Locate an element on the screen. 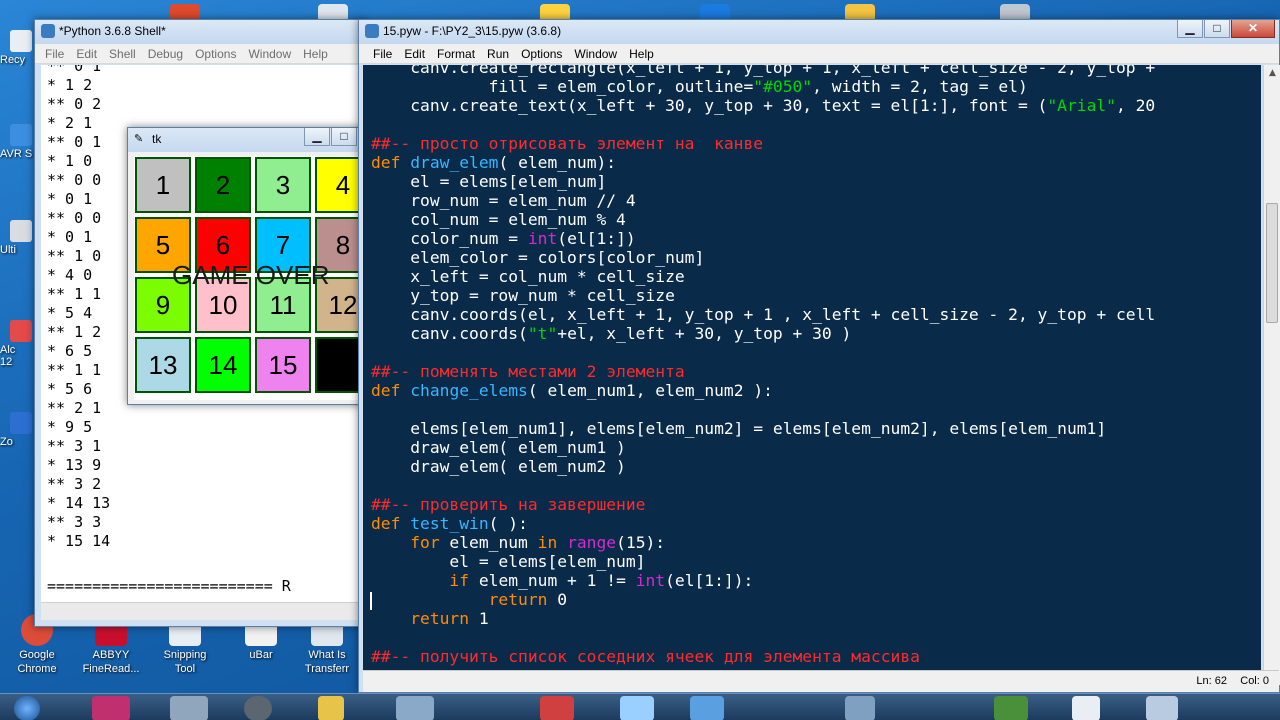  code-line: def draw_elem( elem_num): is located at coordinates (816, 162).